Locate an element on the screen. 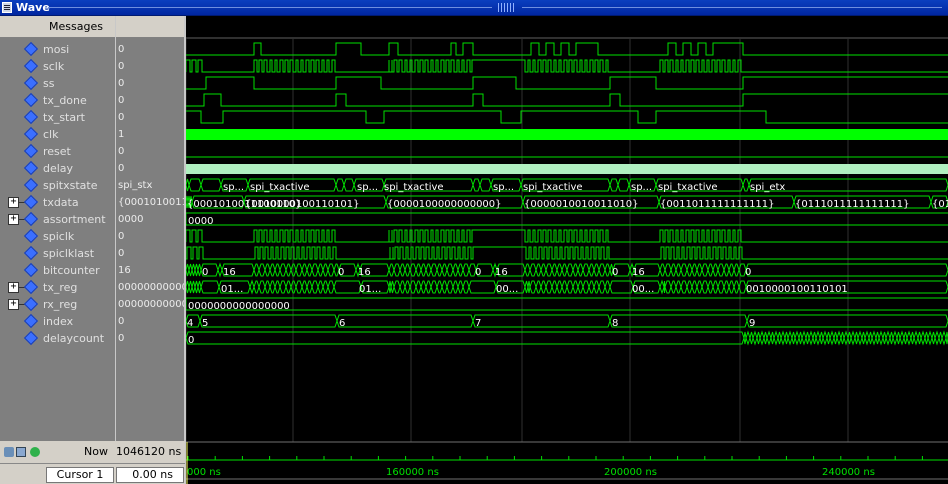 This screenshot has height=484, width=948. signal-row-ss: ss is located at coordinates (57, 83).